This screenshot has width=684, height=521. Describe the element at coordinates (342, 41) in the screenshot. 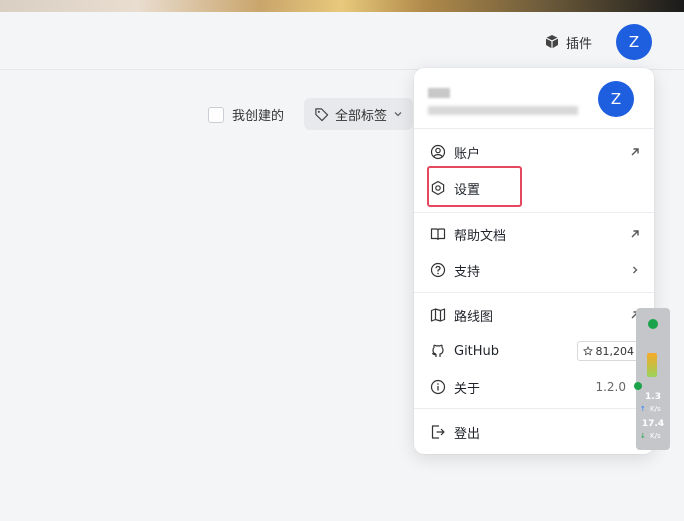

I see `top-header: 插件 Z` at that location.